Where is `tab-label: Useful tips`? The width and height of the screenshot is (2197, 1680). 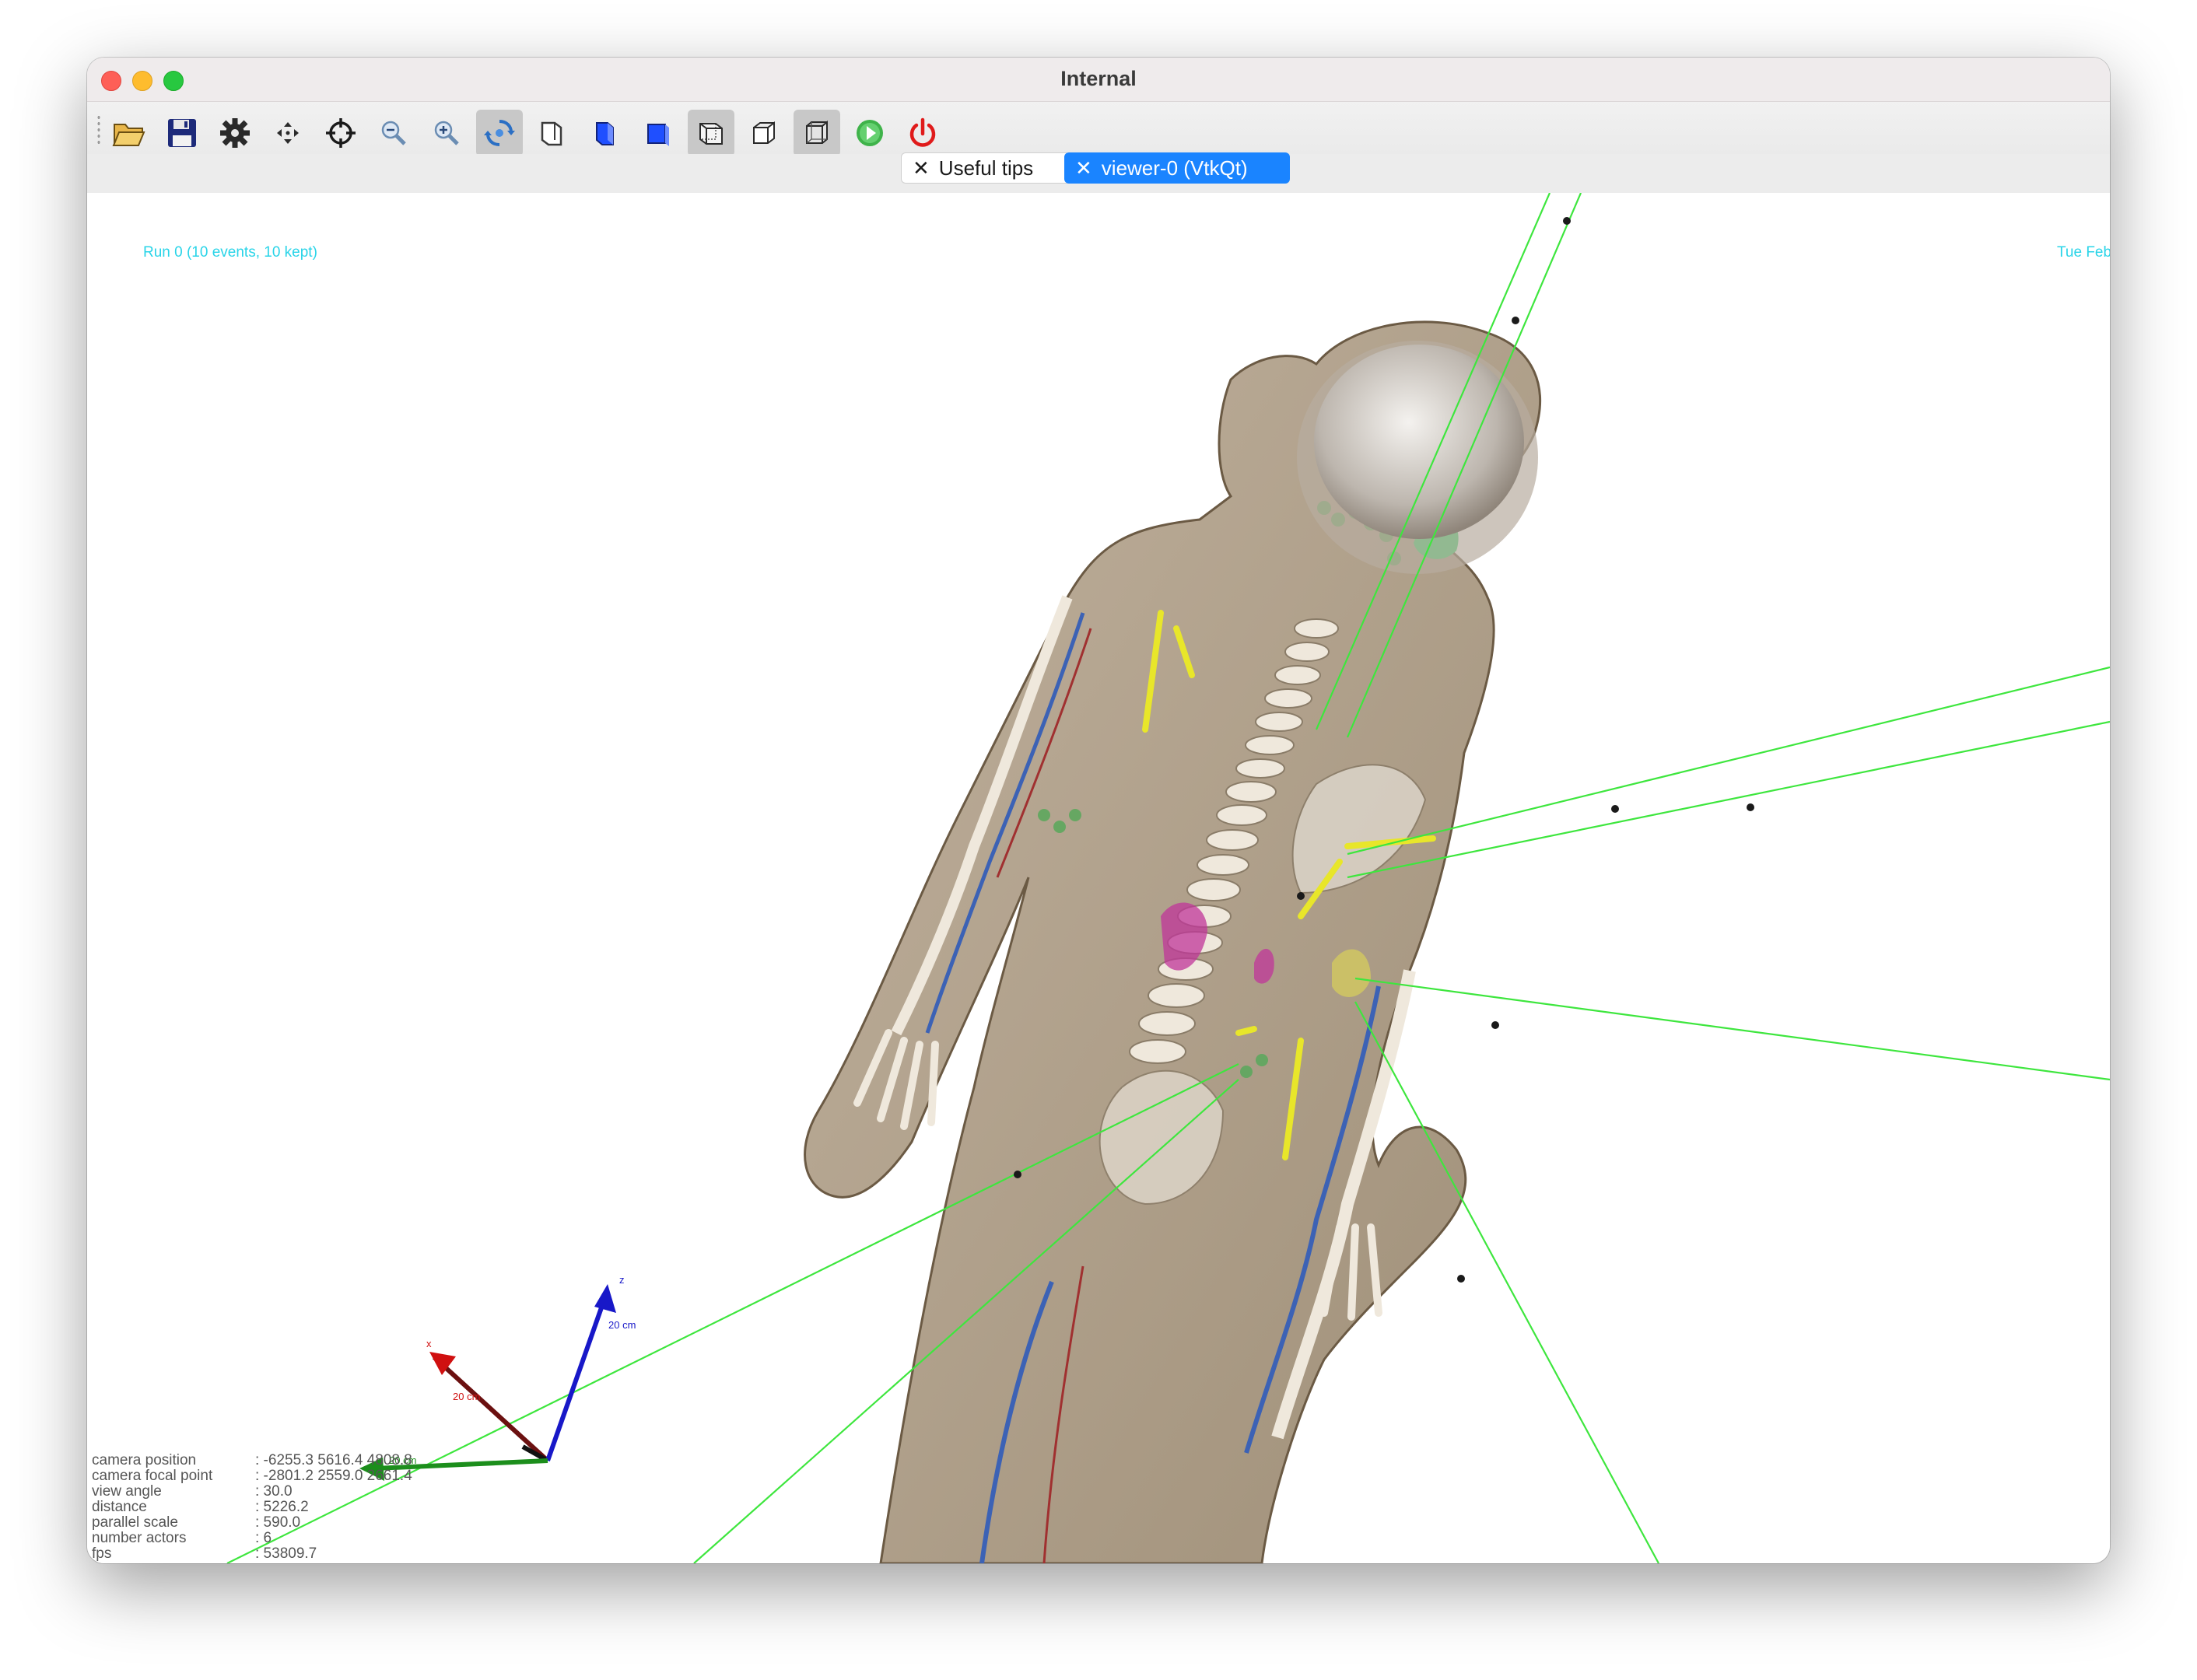 tab-label: Useful tips is located at coordinates (986, 168).